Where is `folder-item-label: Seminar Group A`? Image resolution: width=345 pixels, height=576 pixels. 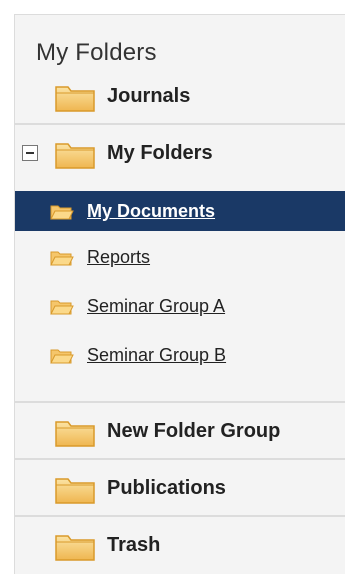 folder-item-label: Seminar Group A is located at coordinates (156, 306).